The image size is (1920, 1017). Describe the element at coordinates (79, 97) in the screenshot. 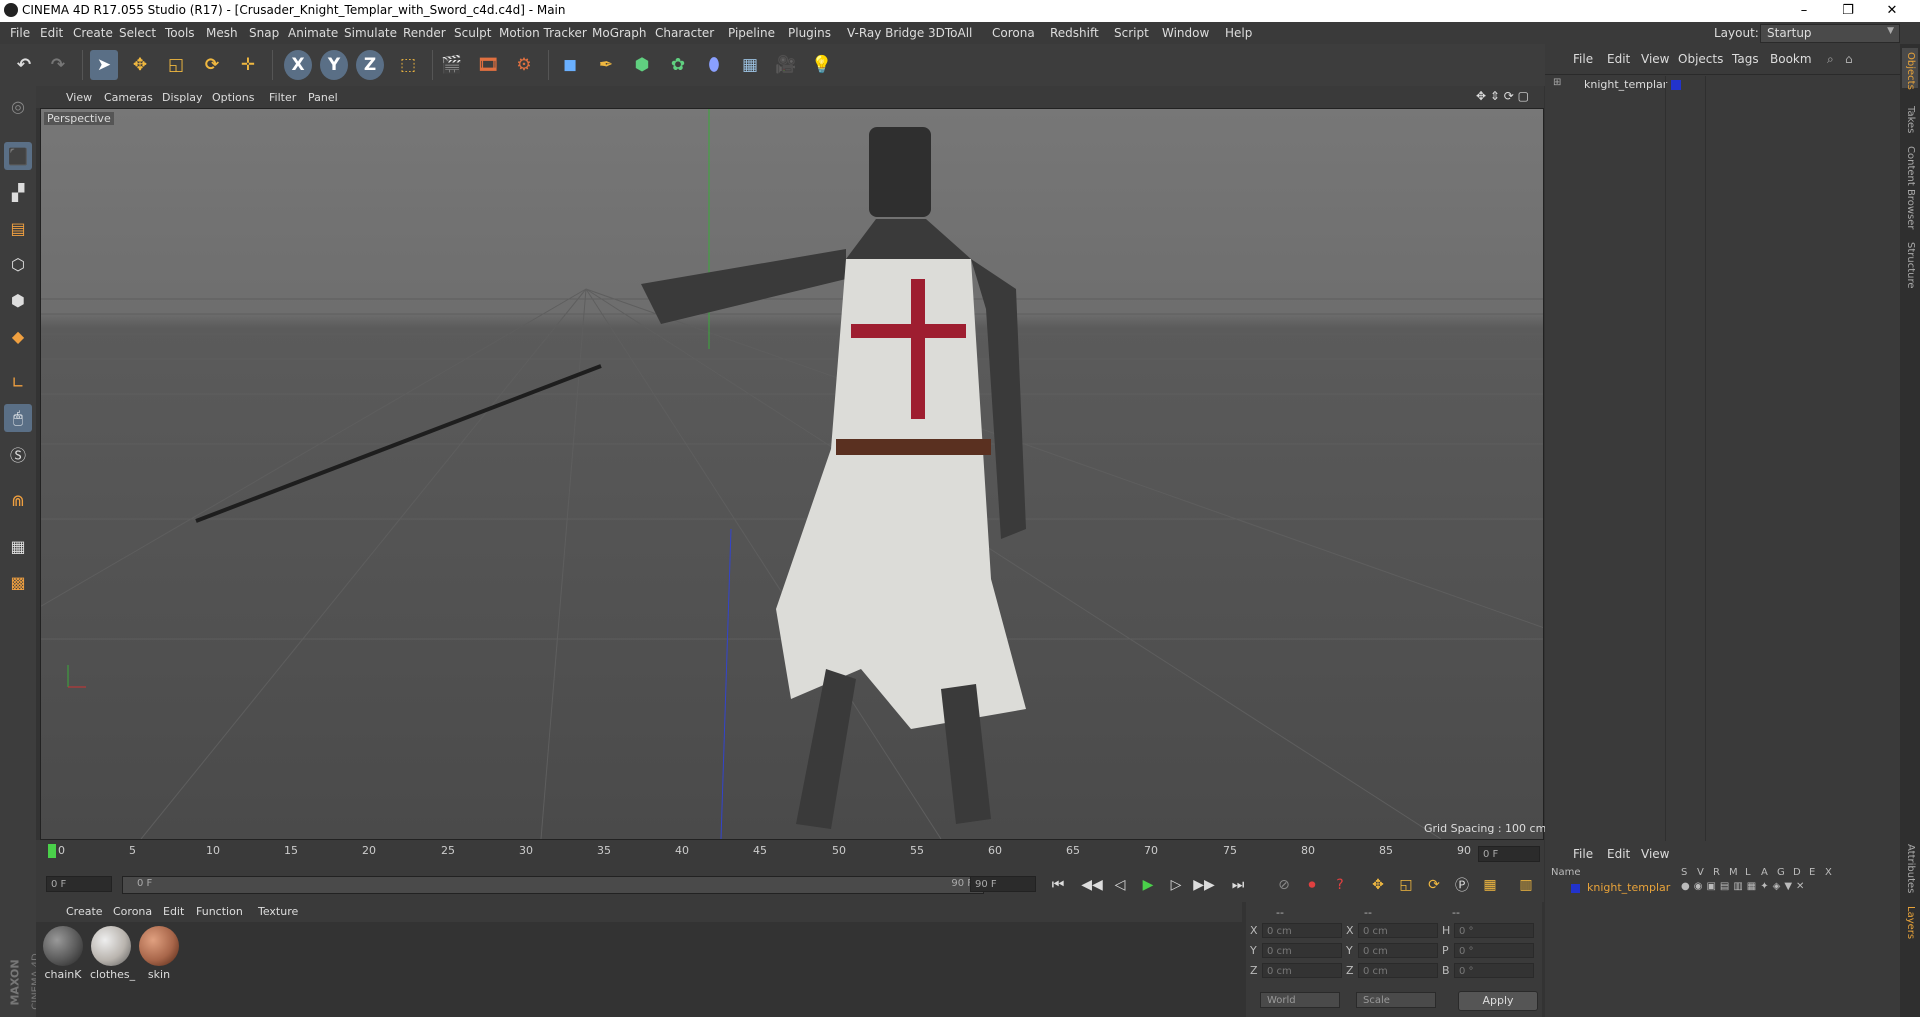

I see `vp-menu-view: View` at that location.